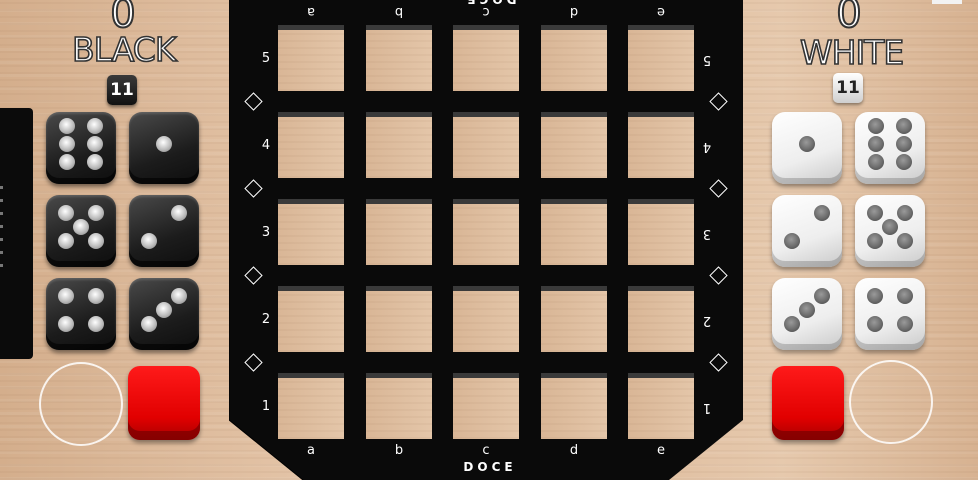  What do you see at coordinates (16, 233) in the screenshot?
I see `side-panel` at bounding box center [16, 233].